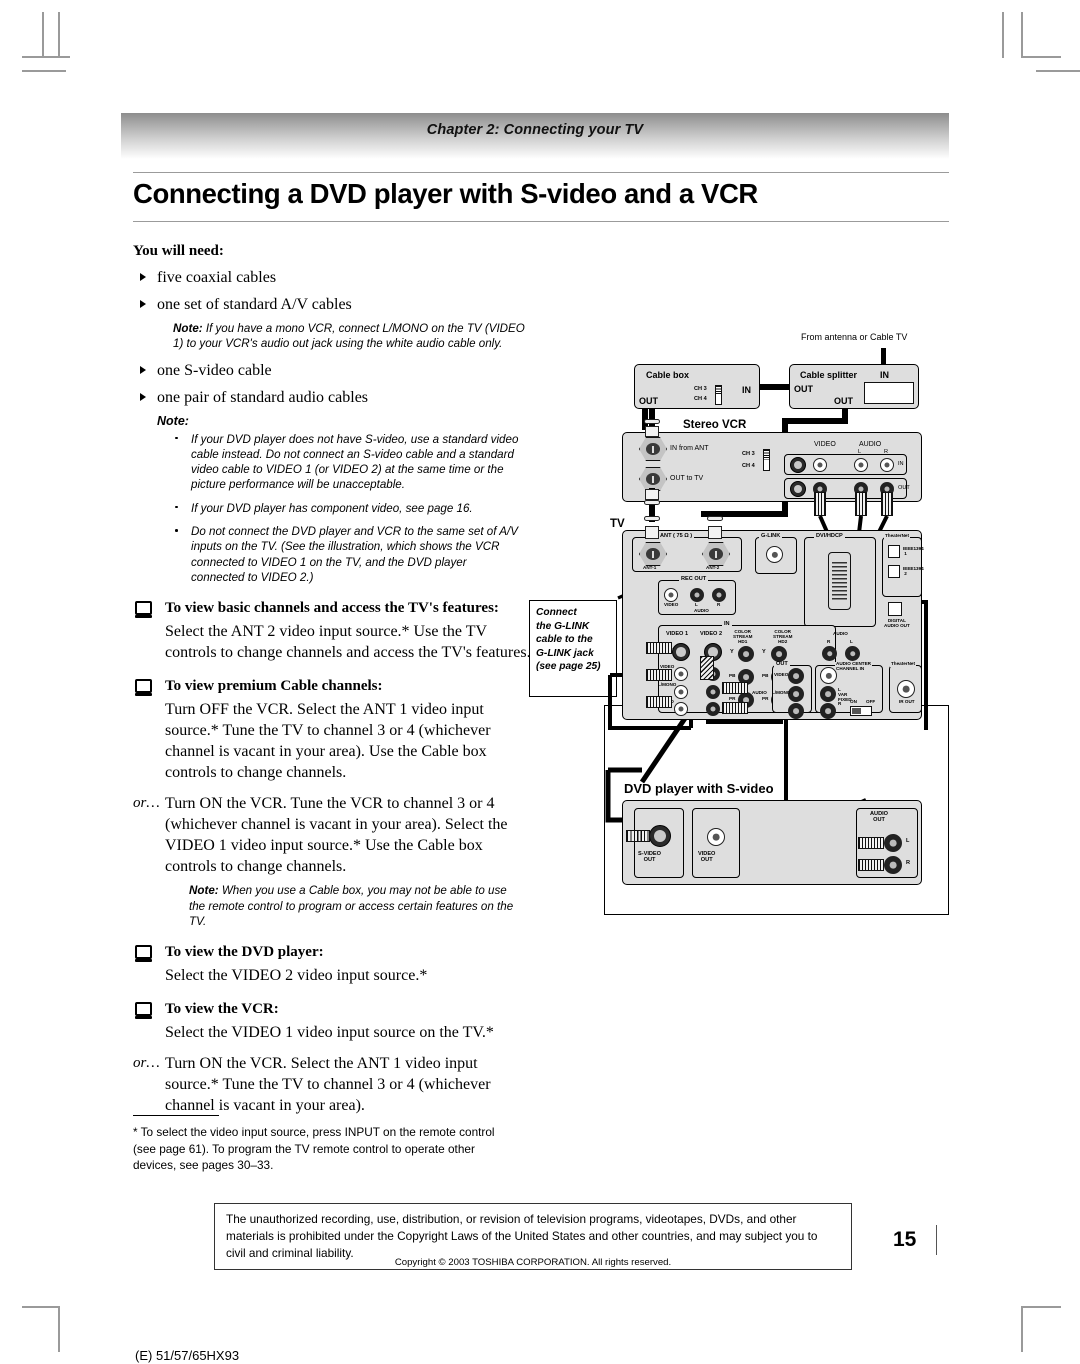 The height and width of the screenshot is (1364, 1080). Describe the element at coordinates (895, 609) in the screenshot. I see `tv-digital-audio-out-port` at that location.